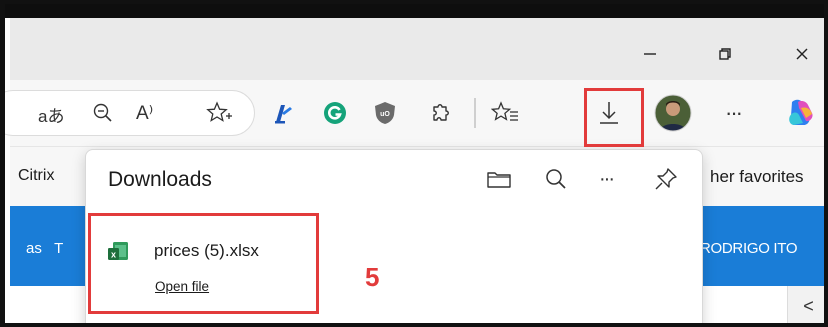 This screenshot has height=327, width=828. I want to click on pen-extension-button, so click(283, 113).